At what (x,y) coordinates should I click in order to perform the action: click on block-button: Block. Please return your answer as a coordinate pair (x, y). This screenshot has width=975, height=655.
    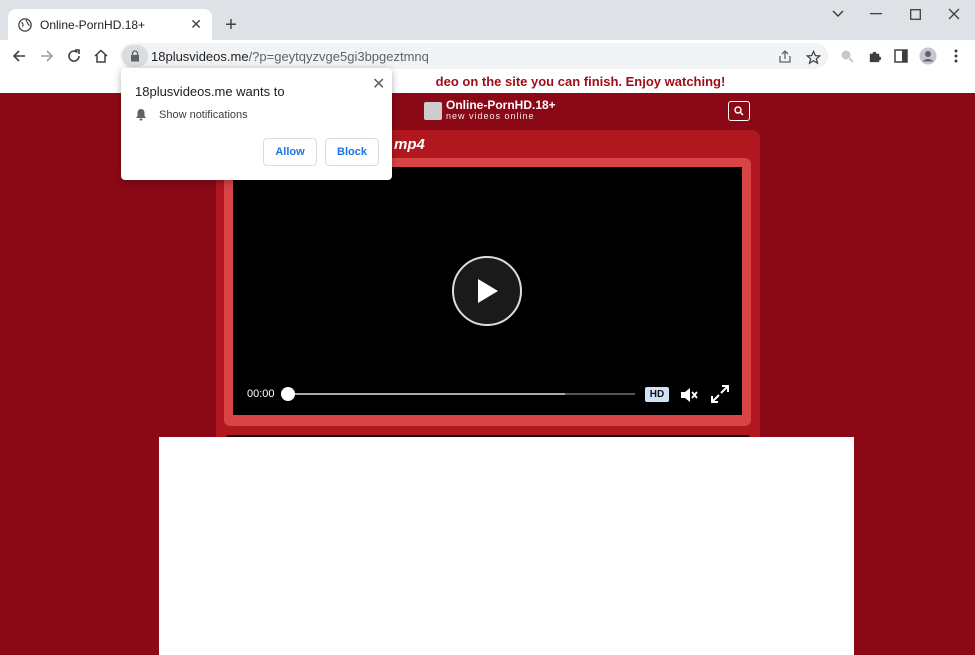
    Looking at the image, I should click on (352, 152).